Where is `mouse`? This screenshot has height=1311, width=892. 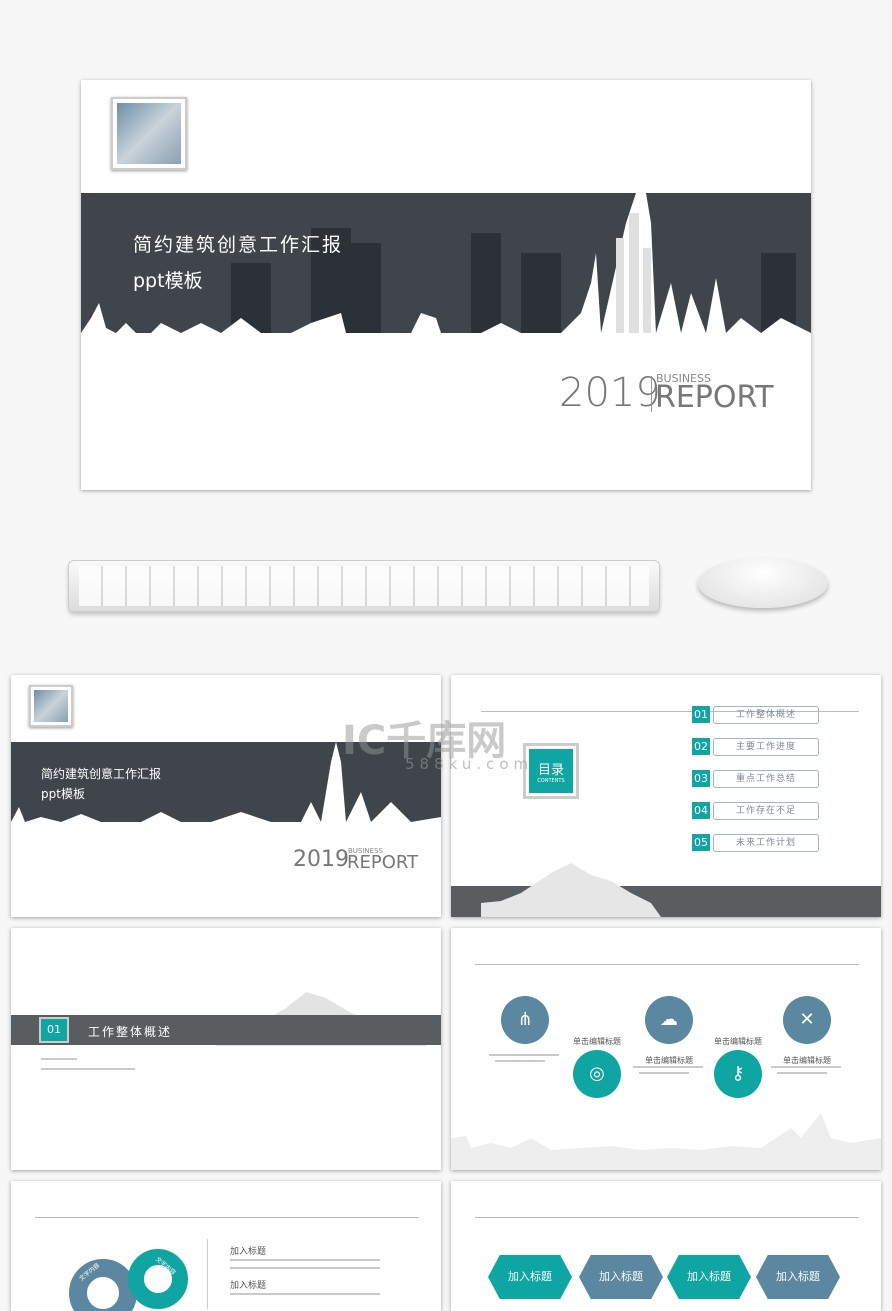
mouse is located at coordinates (763, 583).